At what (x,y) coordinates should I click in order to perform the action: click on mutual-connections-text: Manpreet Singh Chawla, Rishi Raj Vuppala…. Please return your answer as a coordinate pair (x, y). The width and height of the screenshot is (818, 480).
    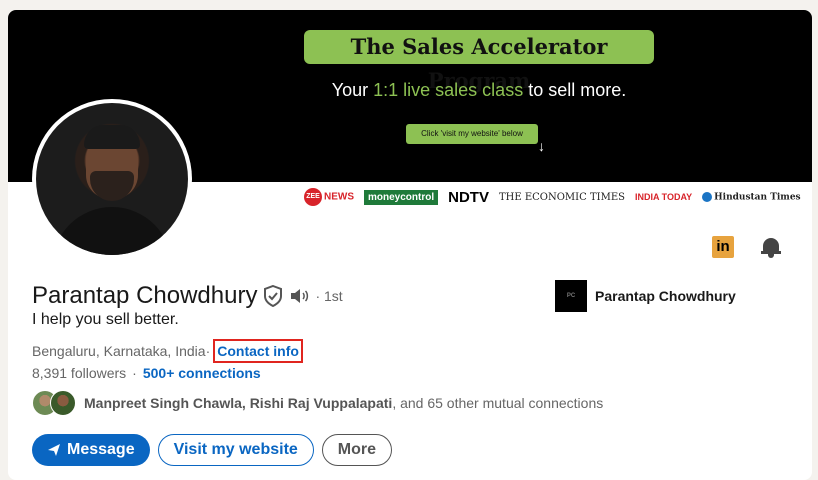
    Looking at the image, I should click on (343, 403).